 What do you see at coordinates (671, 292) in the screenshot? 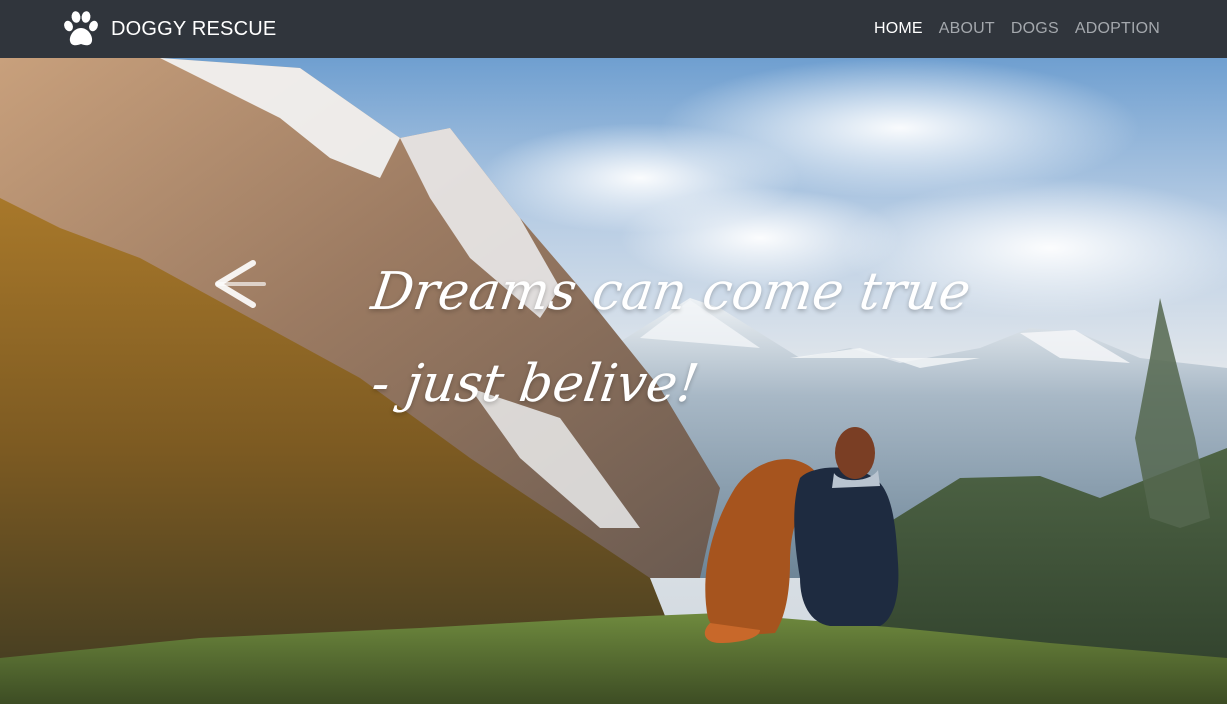
I see `hero-caption-line-1: Dreams can come true` at bounding box center [671, 292].